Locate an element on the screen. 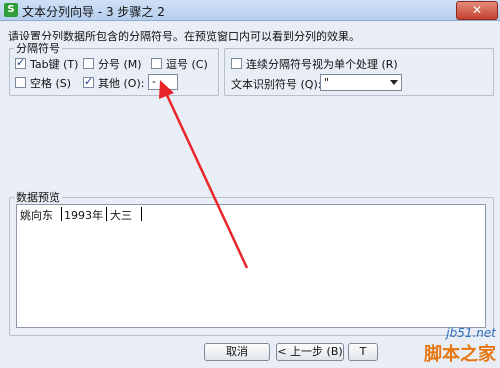 The width and height of the screenshot is (500, 368). watermark-url: jb51.net is located at coordinates (471, 333).